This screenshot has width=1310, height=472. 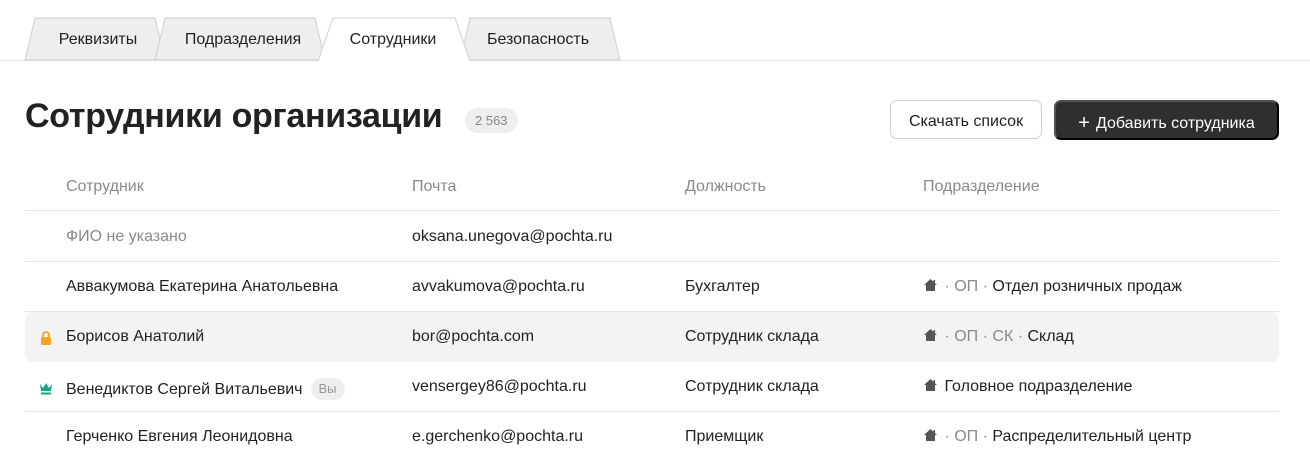 I want to click on tab-label-bezopasnost: Безопасность, so click(x=538, y=40).